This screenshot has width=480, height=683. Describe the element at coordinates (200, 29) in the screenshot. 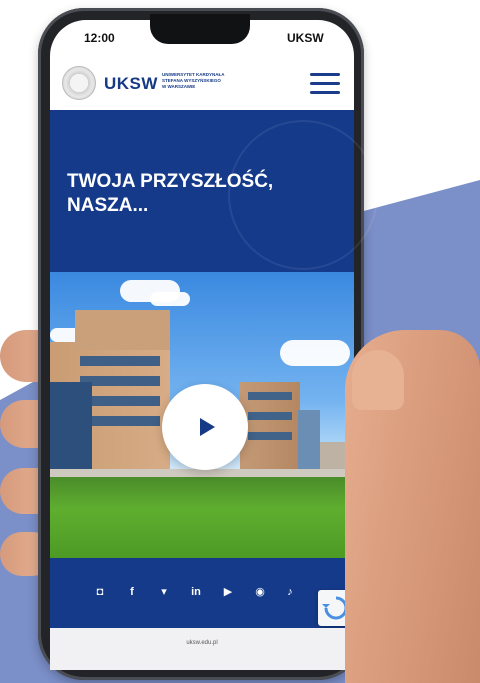

I see `phone-notch` at that location.